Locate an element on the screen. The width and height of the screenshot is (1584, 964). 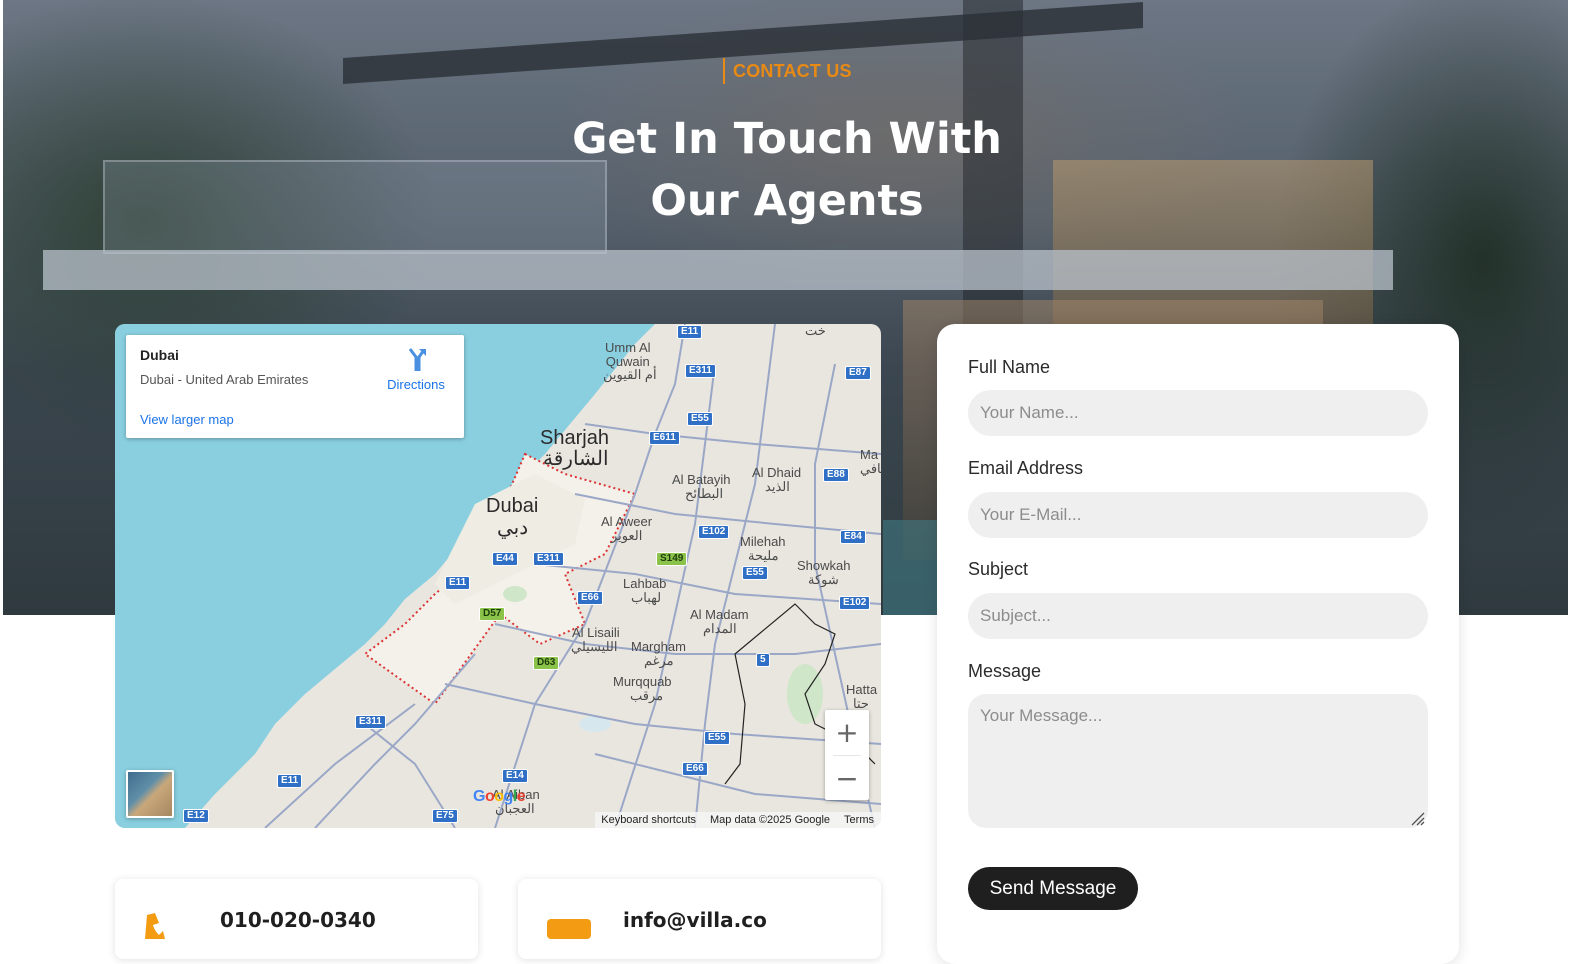
phone-number: 010-020-0340 is located at coordinates (298, 920).